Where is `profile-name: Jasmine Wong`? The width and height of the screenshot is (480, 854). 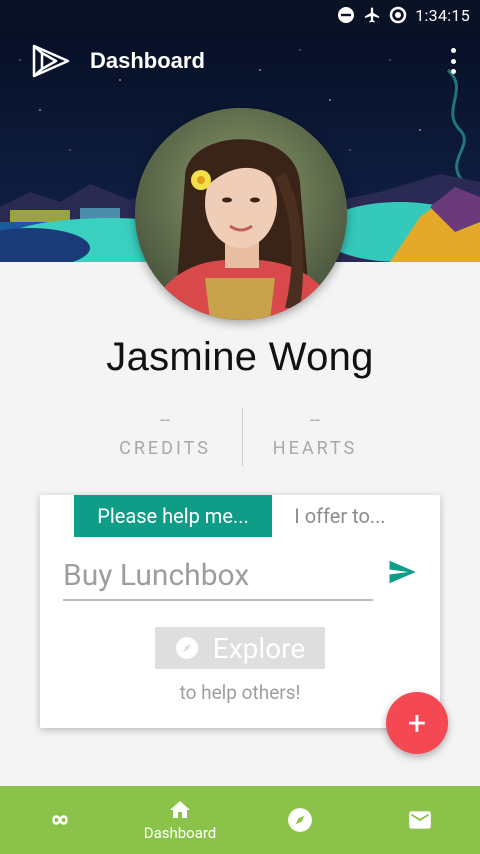
profile-name: Jasmine Wong is located at coordinates (240, 357).